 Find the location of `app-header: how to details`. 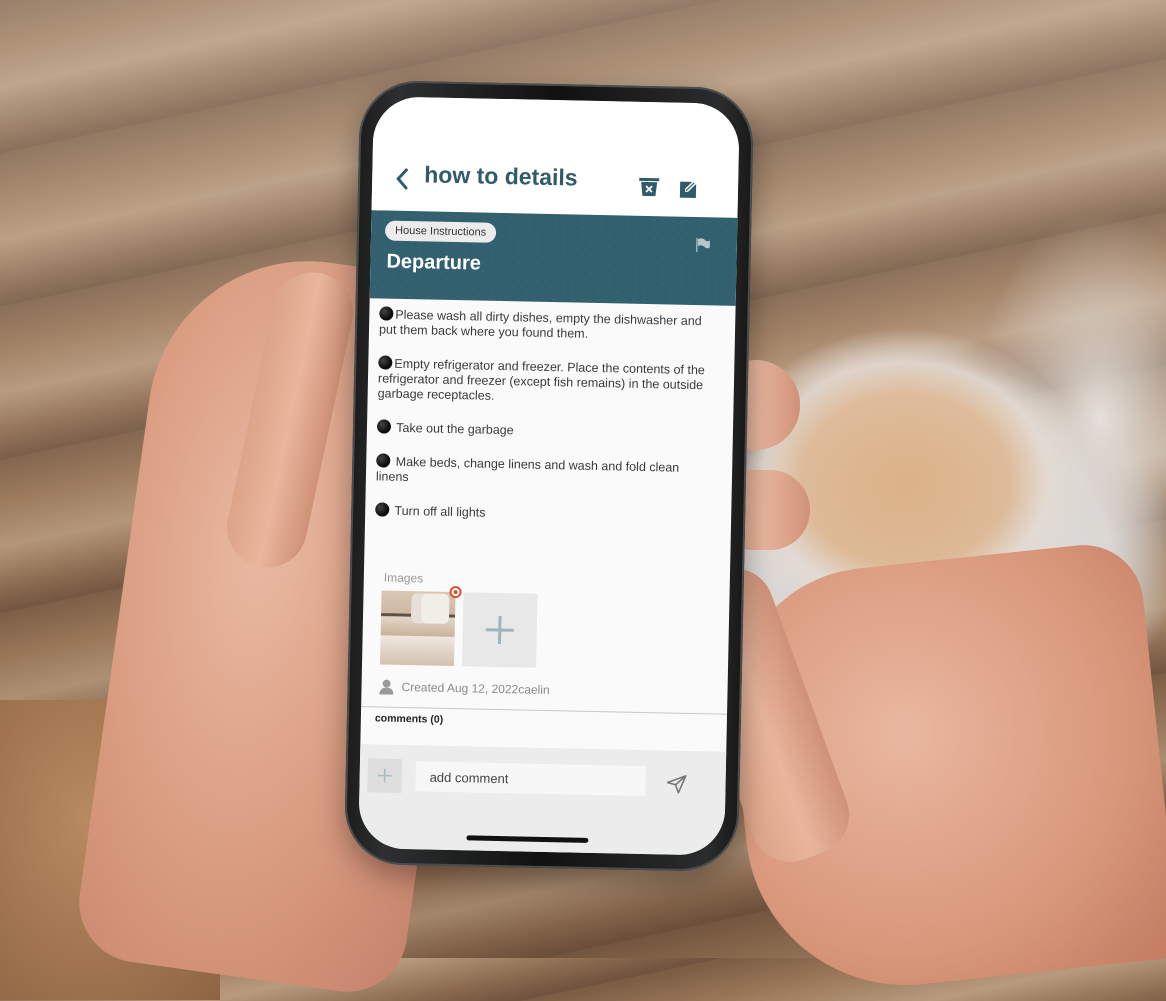

app-header: how to details is located at coordinates (555, 157).